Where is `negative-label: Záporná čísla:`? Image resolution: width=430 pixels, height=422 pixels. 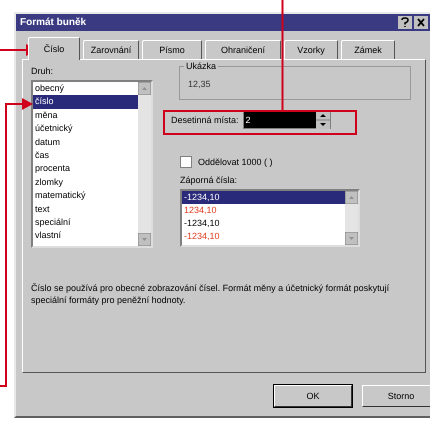 negative-label: Záporná čísla: is located at coordinates (209, 180).